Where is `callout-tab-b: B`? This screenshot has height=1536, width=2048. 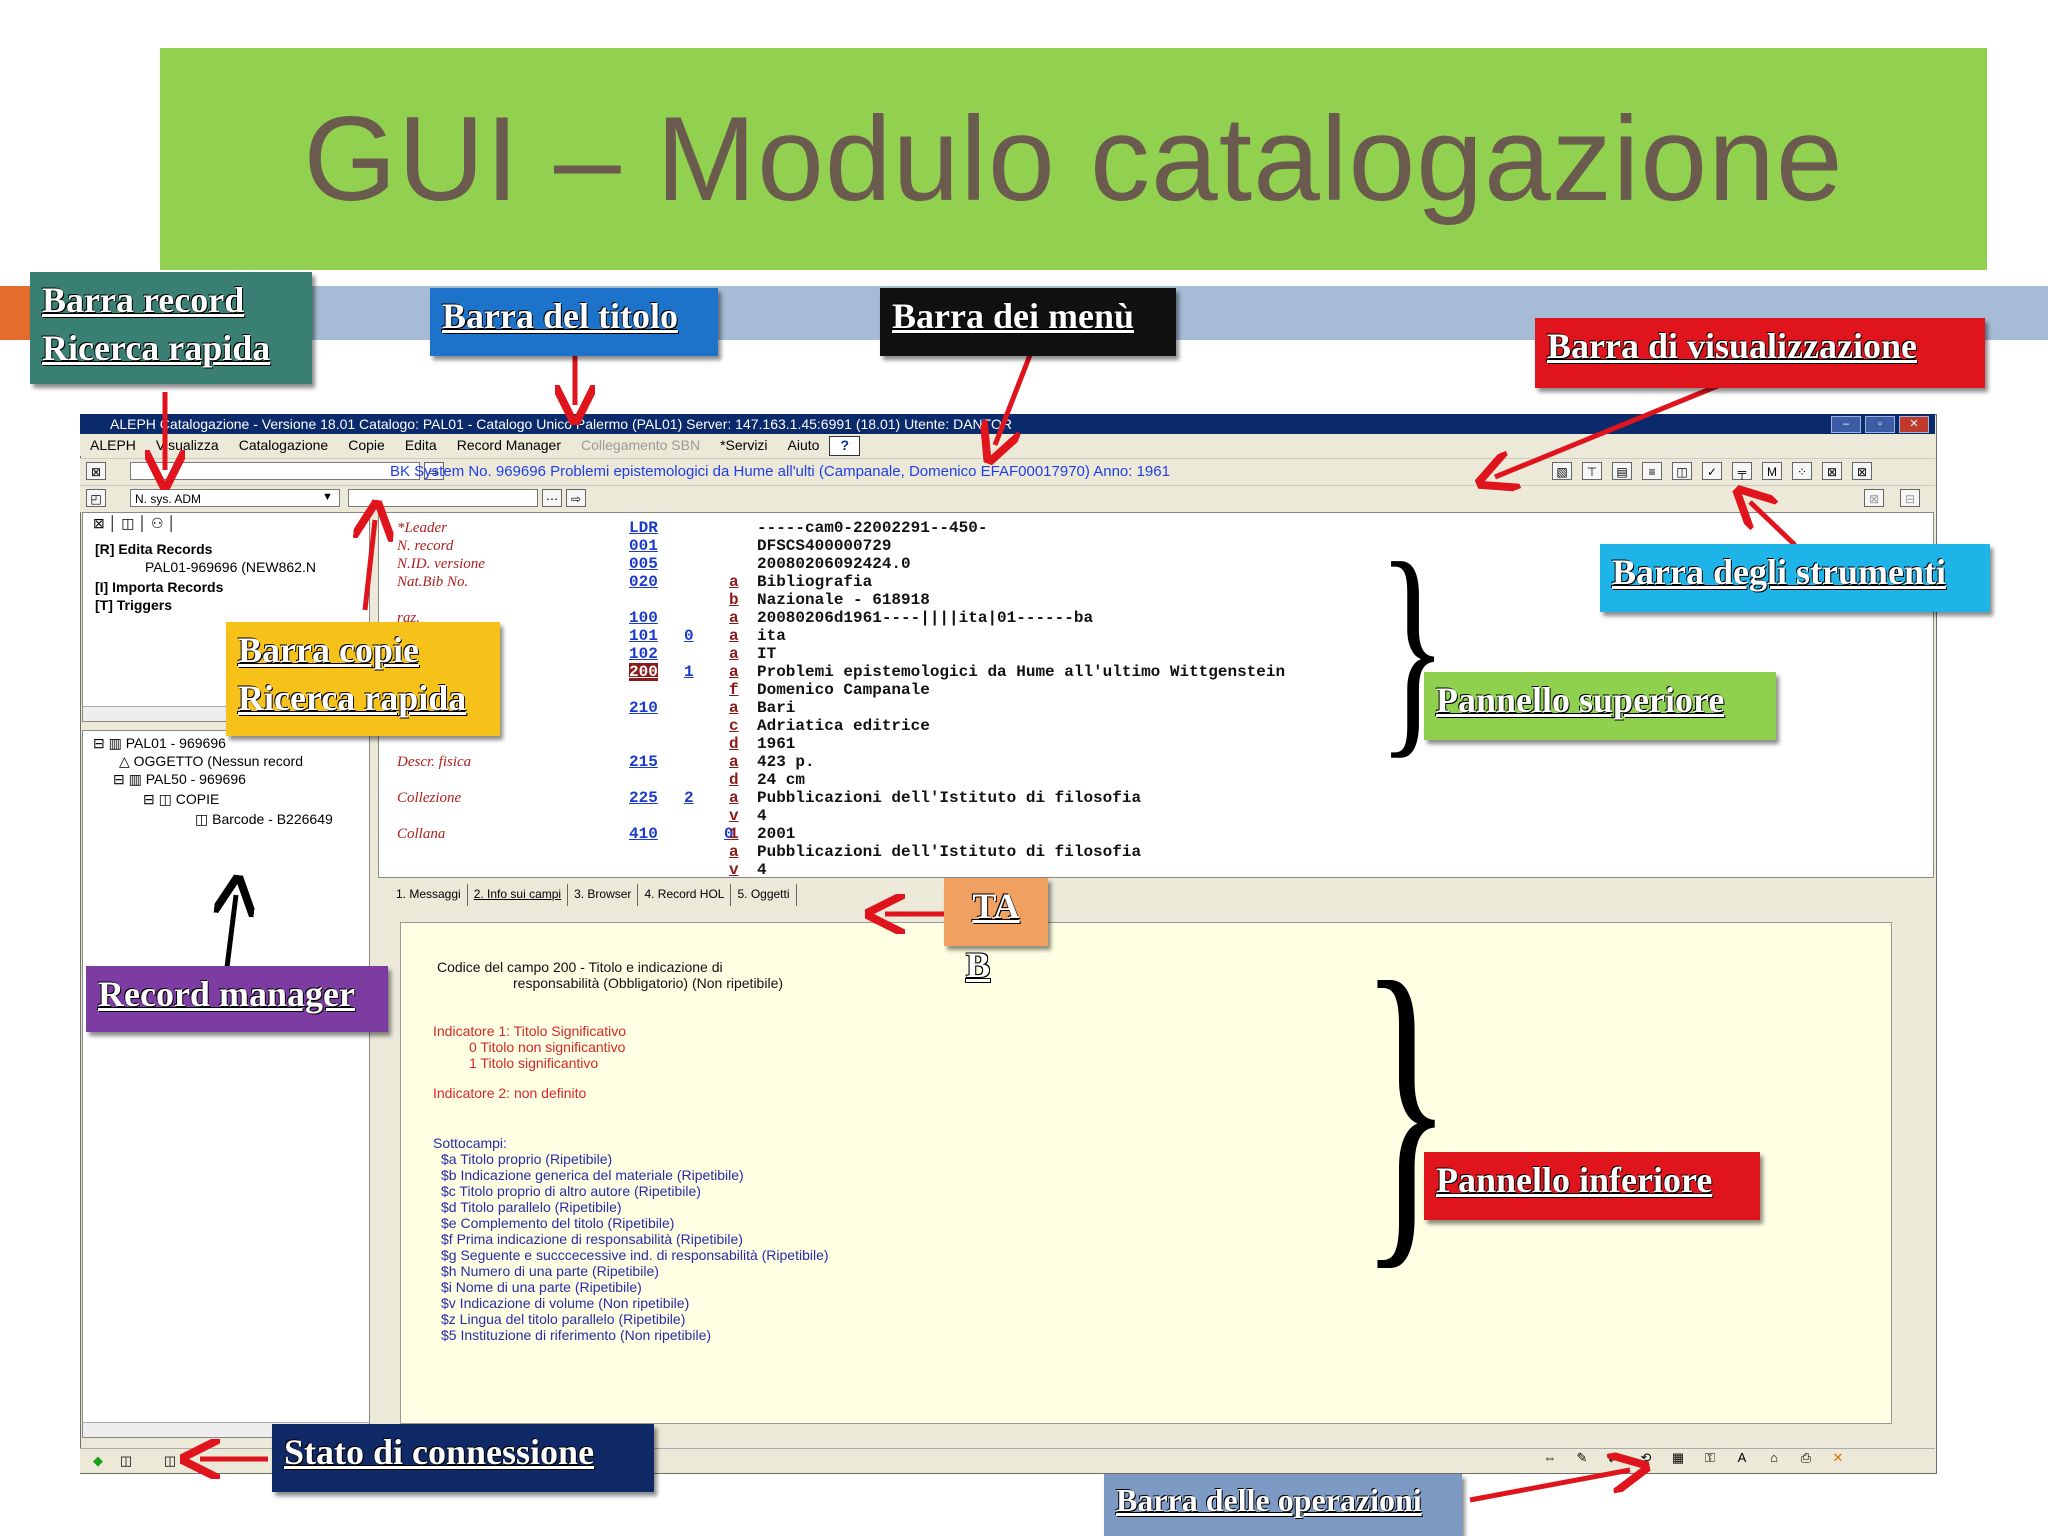 callout-tab-b: B is located at coordinates (978, 965).